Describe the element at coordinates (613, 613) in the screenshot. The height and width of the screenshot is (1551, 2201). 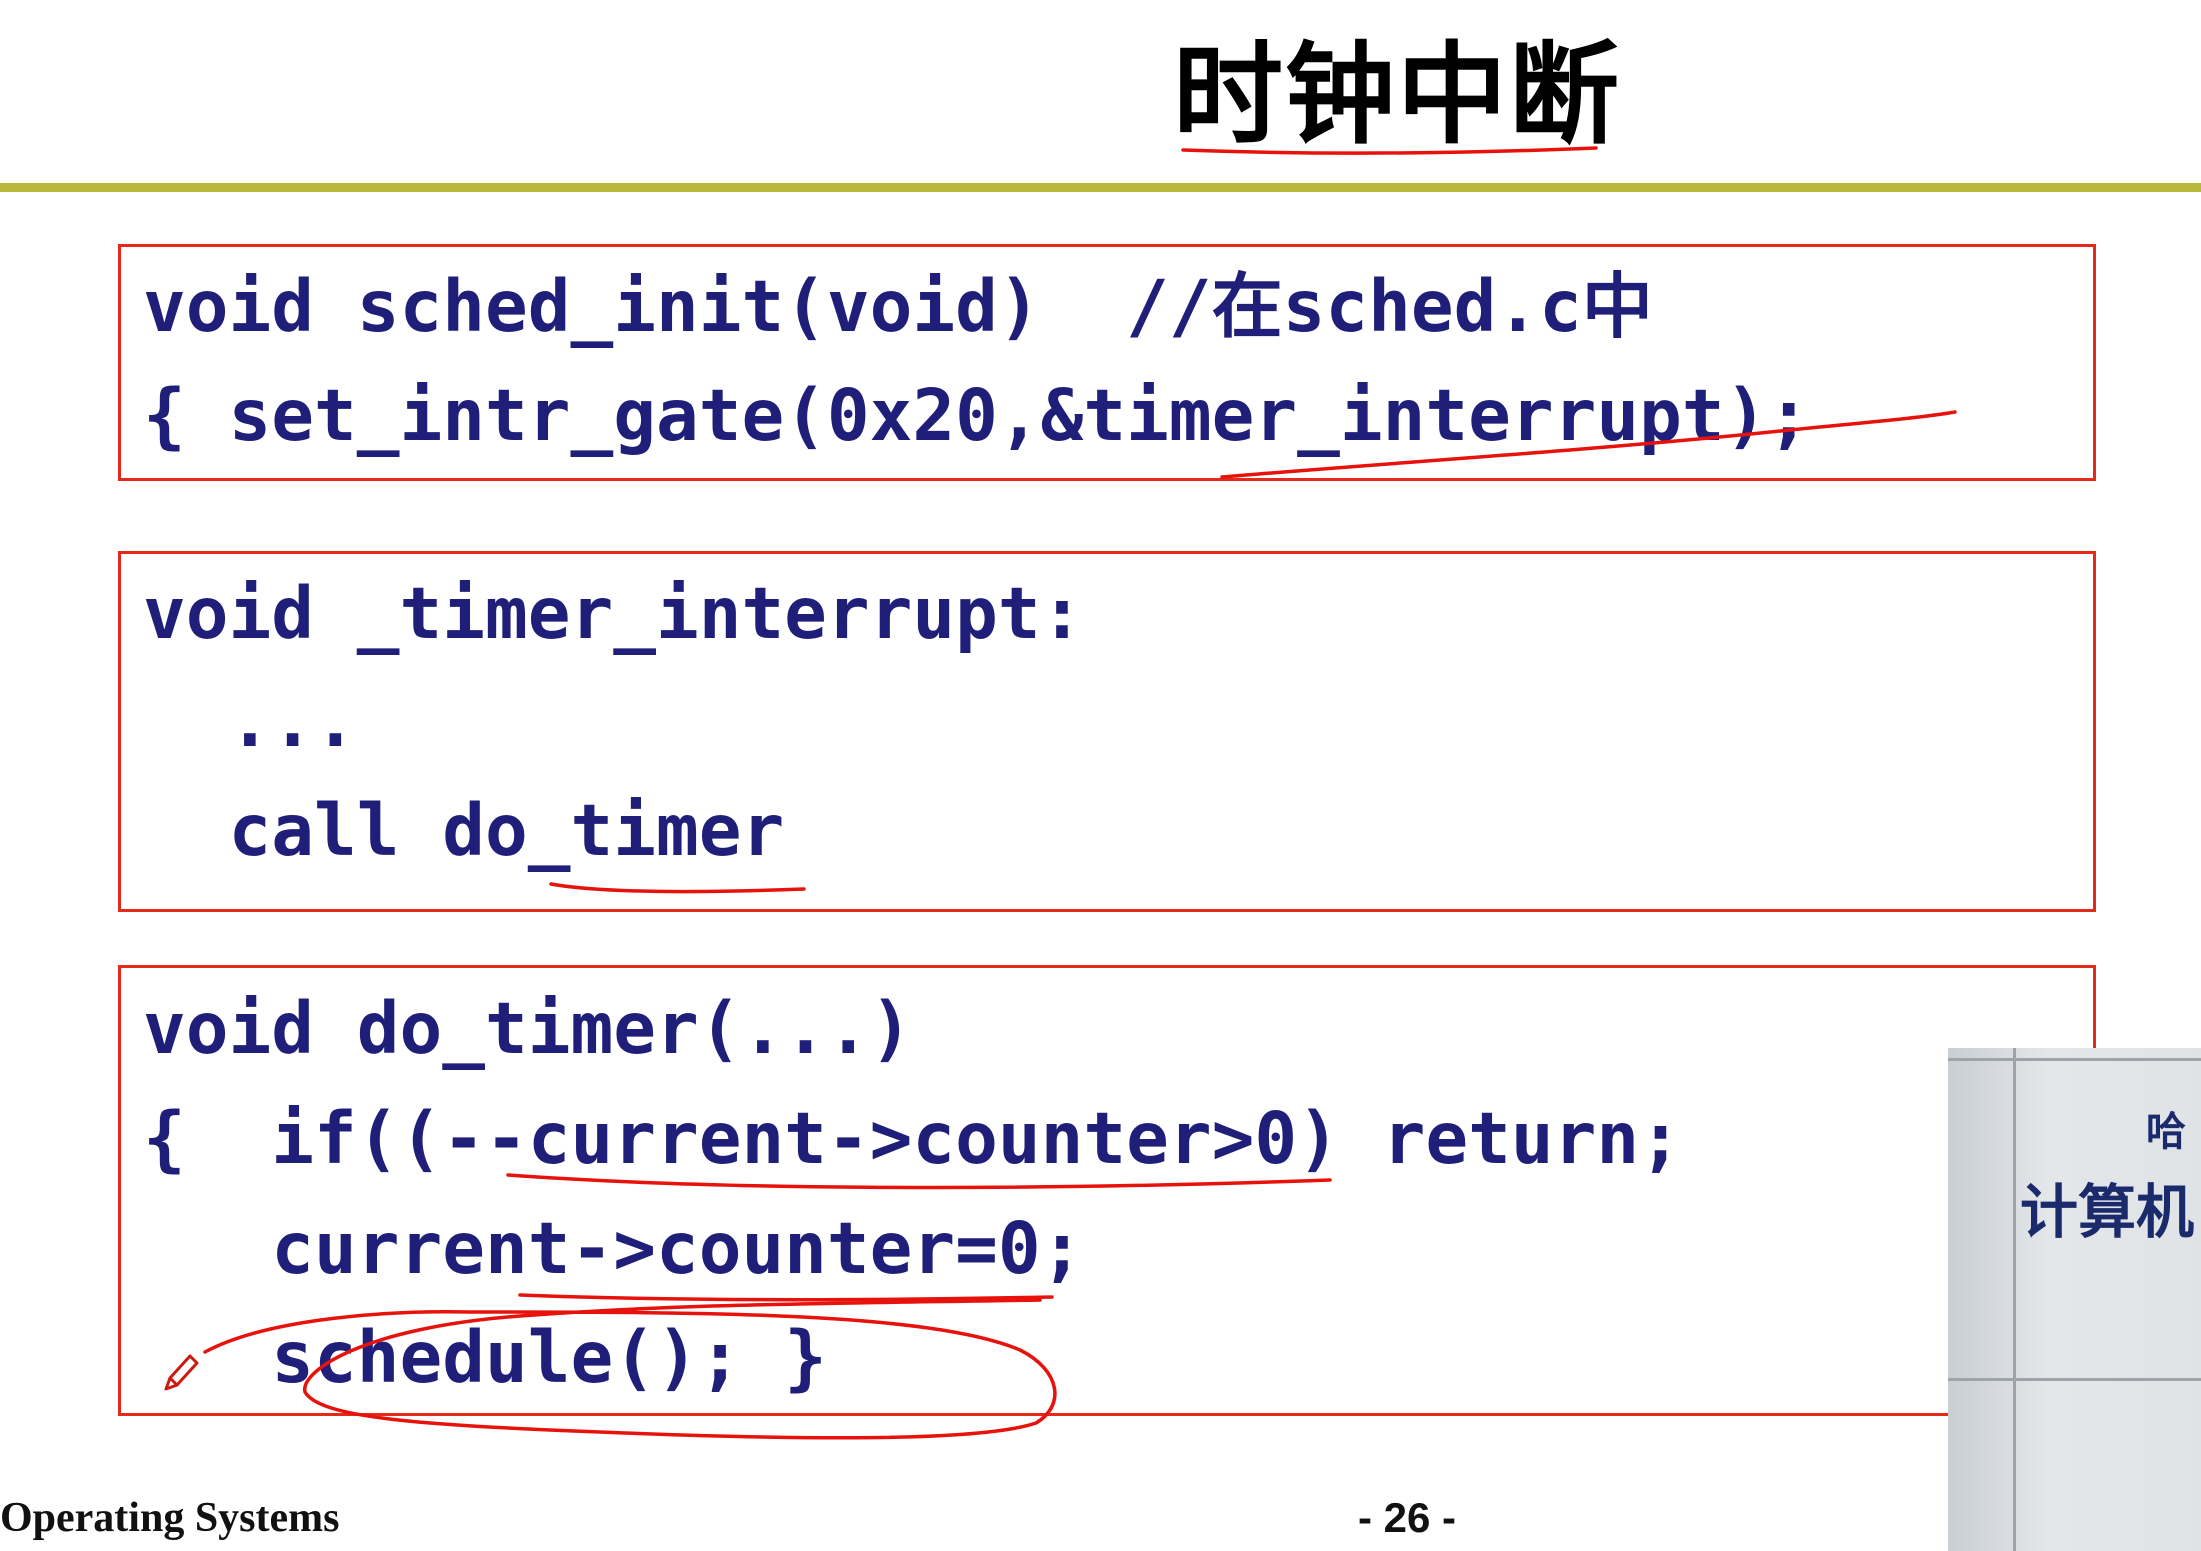
I see `code-line: void _timer_interrupt:` at that location.